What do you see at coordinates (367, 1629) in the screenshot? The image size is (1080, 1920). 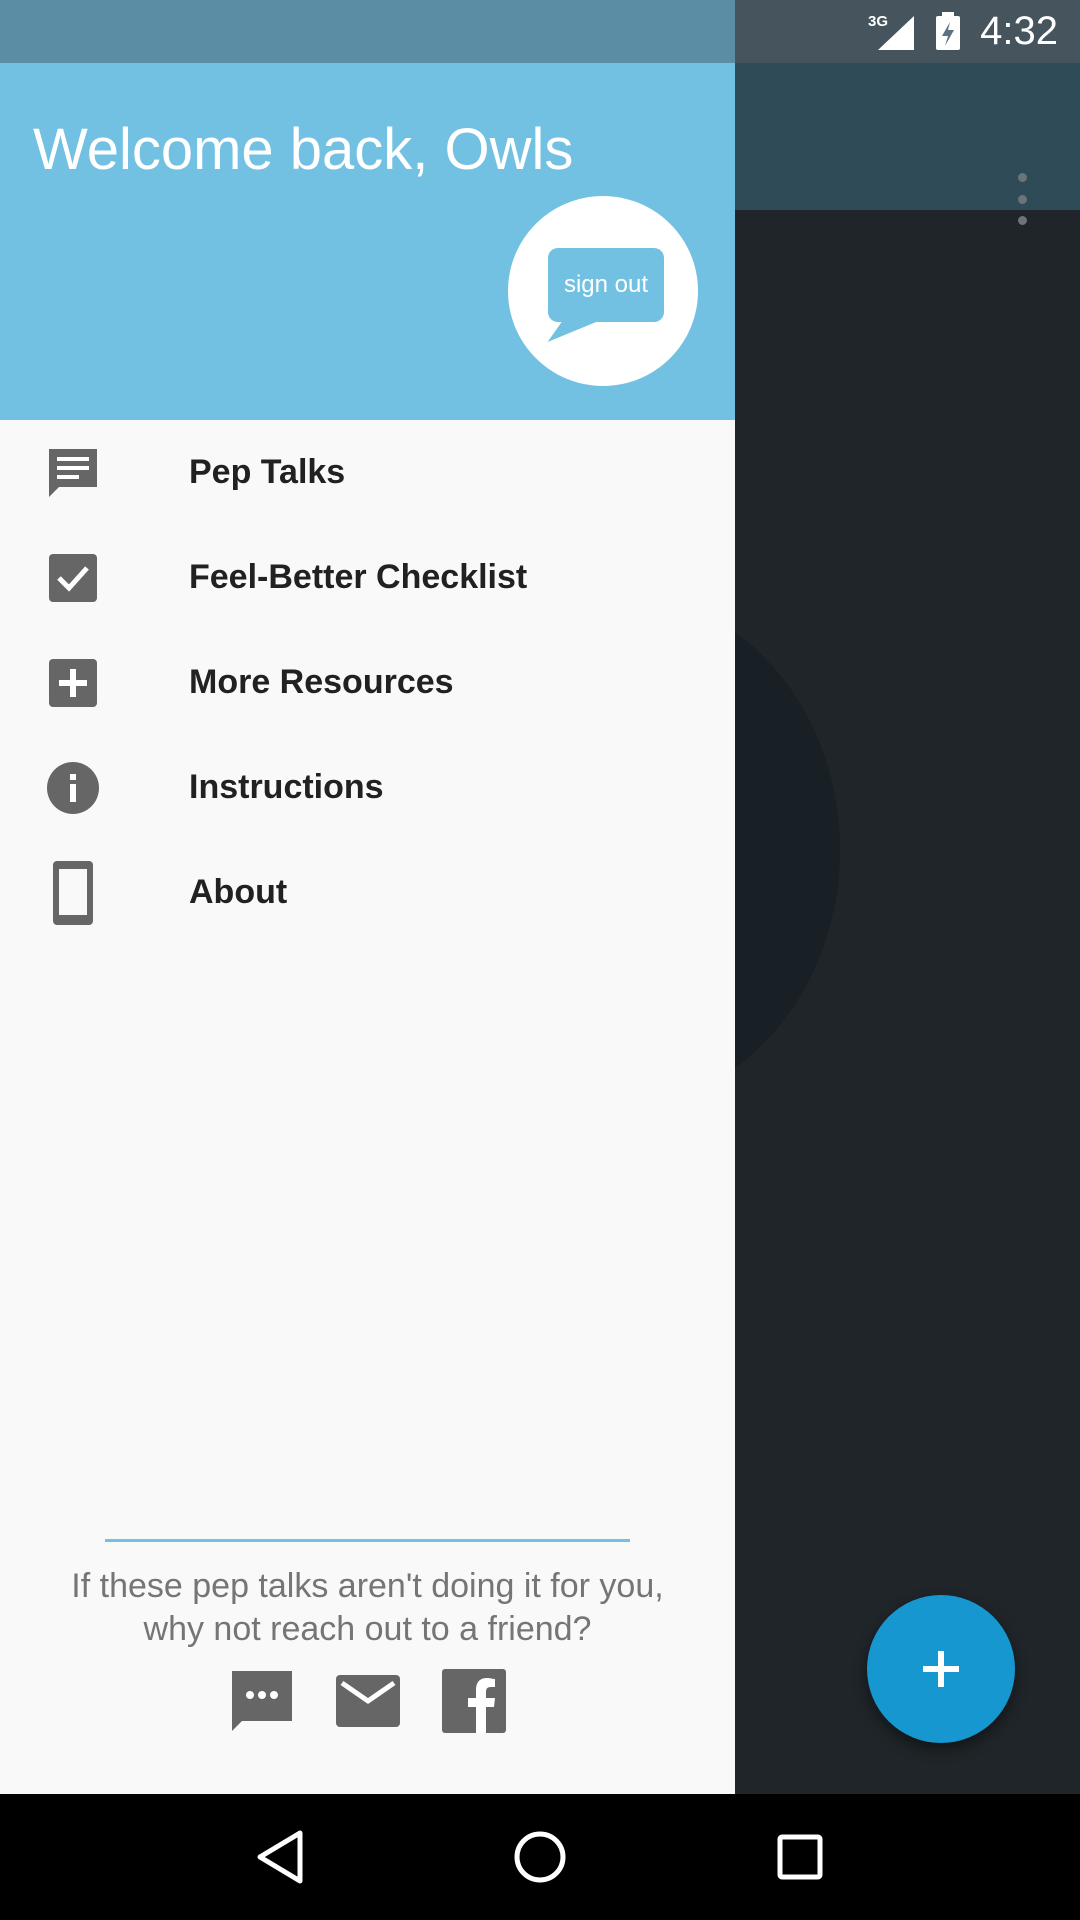 I see `footer-message-line-2: why not reach out to a friend?` at bounding box center [367, 1629].